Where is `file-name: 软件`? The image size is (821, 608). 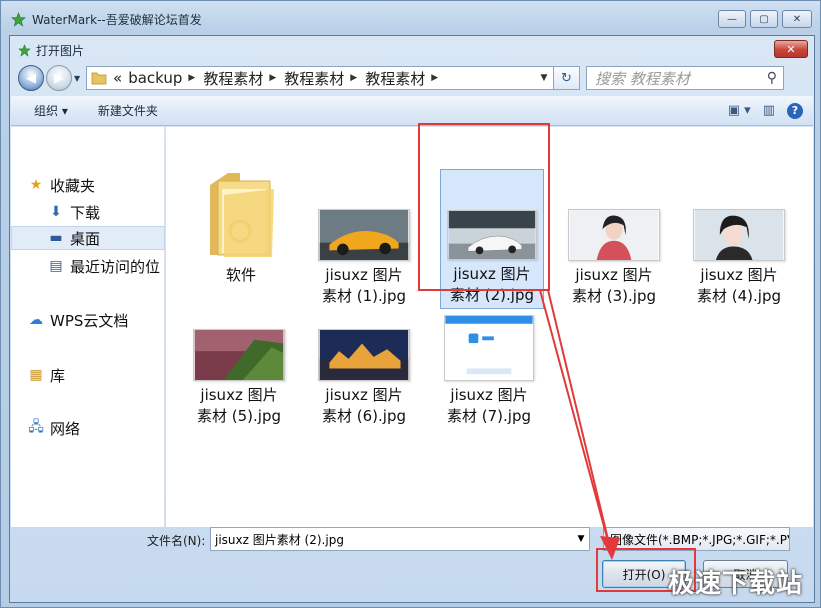
file-name: 软件 is located at coordinates (240, 275).